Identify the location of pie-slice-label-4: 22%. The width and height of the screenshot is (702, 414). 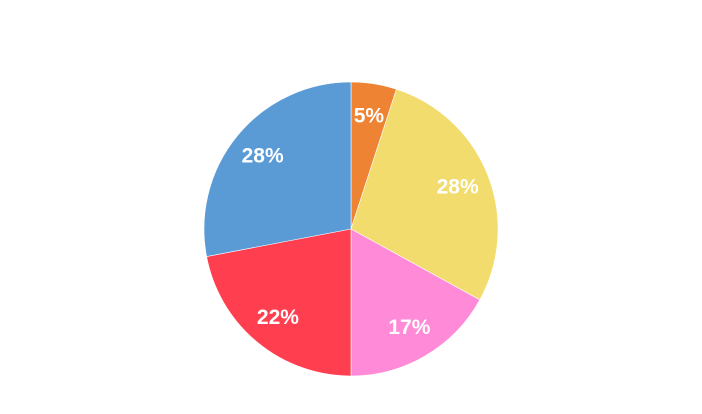
(278, 317).